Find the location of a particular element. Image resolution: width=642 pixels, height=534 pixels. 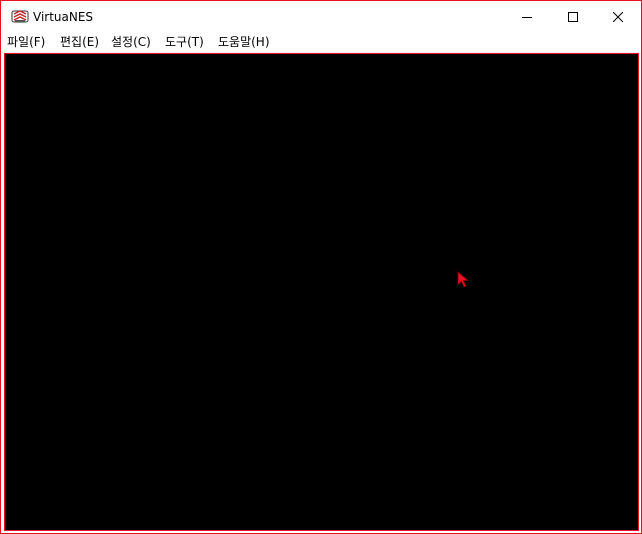

minimize-icon is located at coordinates (527, 17).